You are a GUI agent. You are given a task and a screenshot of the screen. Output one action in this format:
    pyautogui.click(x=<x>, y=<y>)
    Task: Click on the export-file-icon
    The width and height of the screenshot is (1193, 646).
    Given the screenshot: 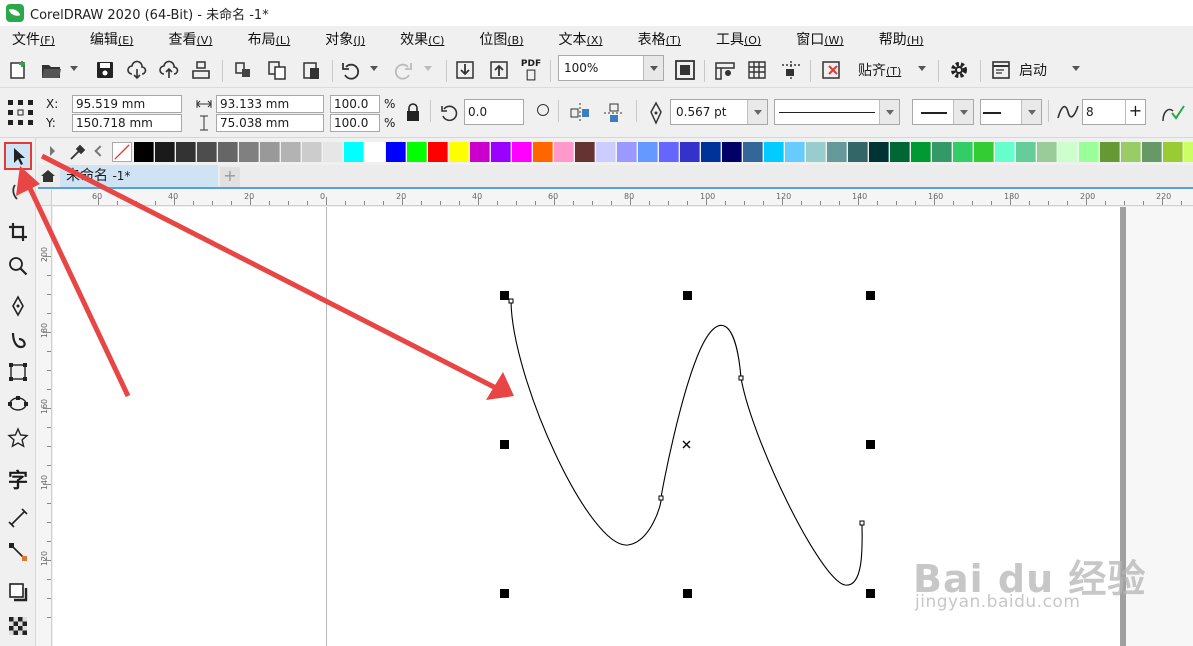 What is the action you would take?
    pyautogui.click(x=499, y=70)
    